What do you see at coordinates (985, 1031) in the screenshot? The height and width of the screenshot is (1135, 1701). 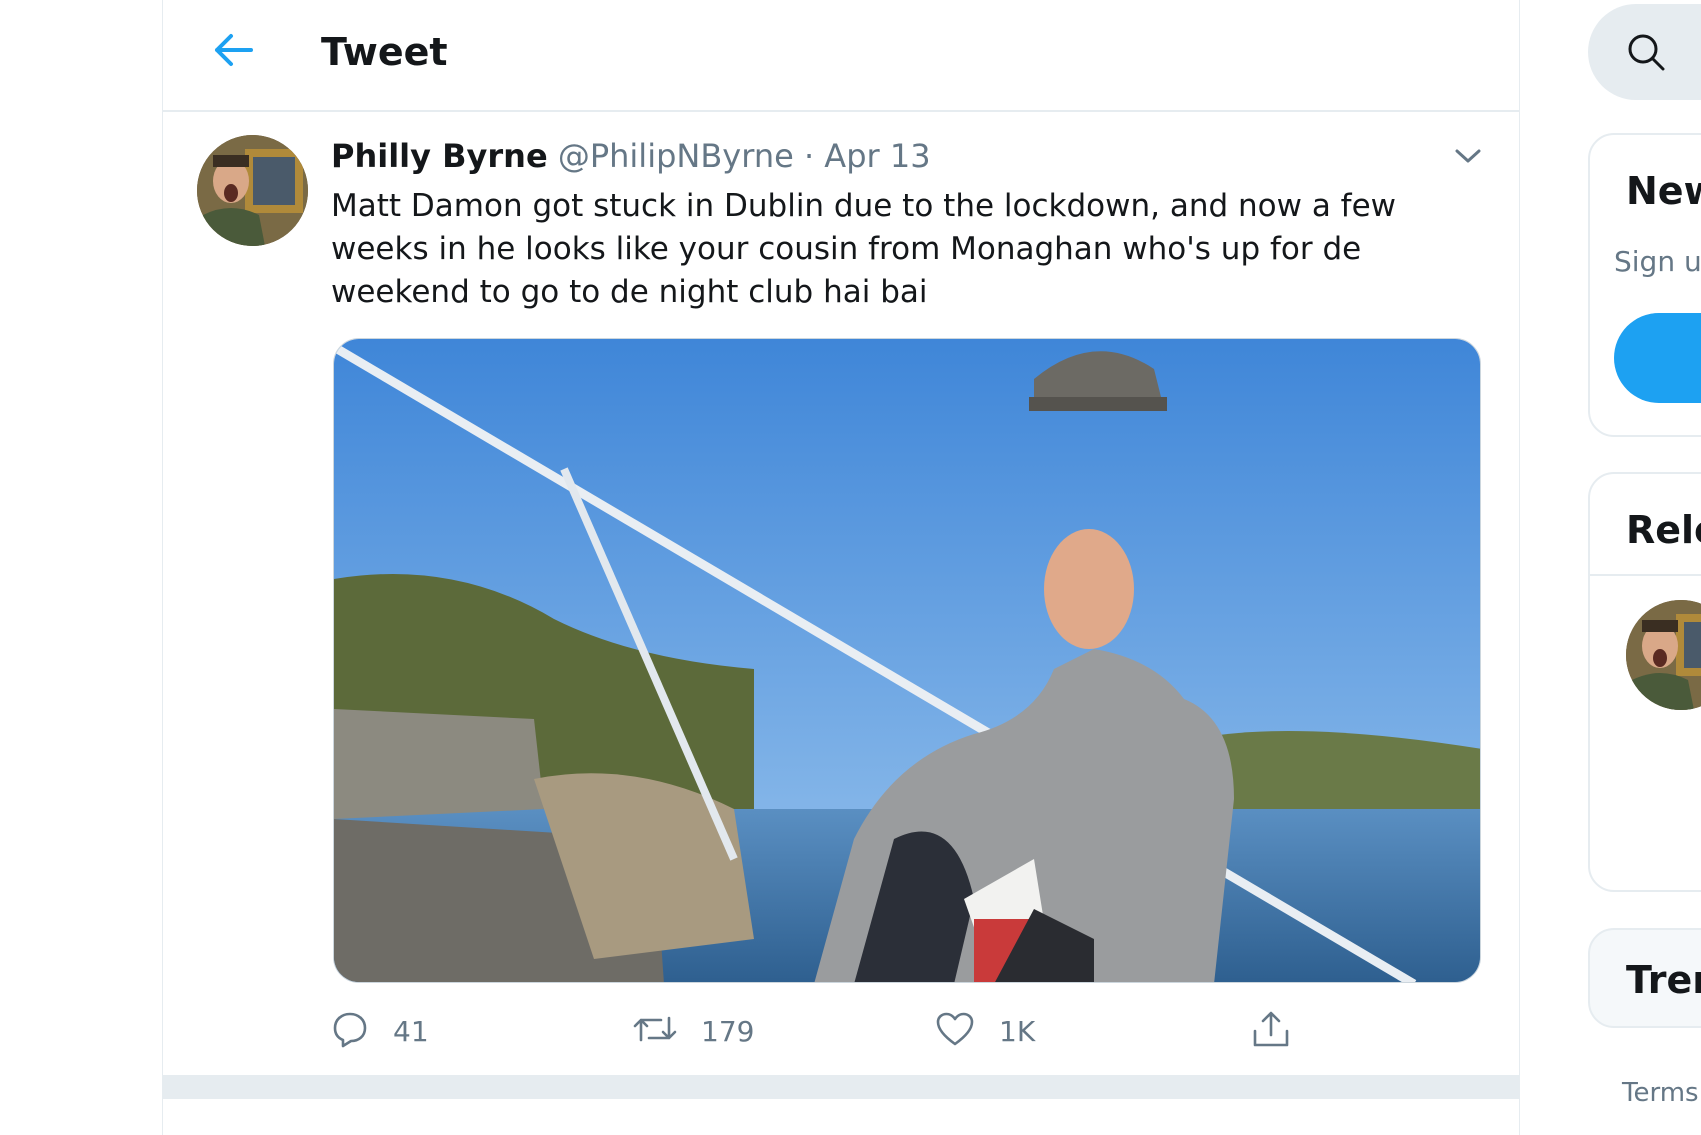 I see `like-button: 1K` at bounding box center [985, 1031].